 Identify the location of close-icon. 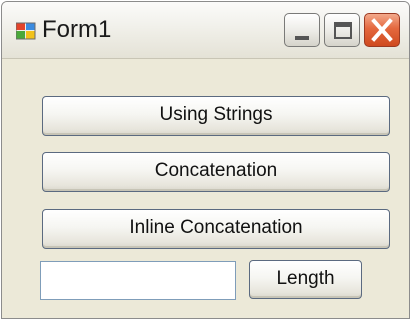
(382, 30).